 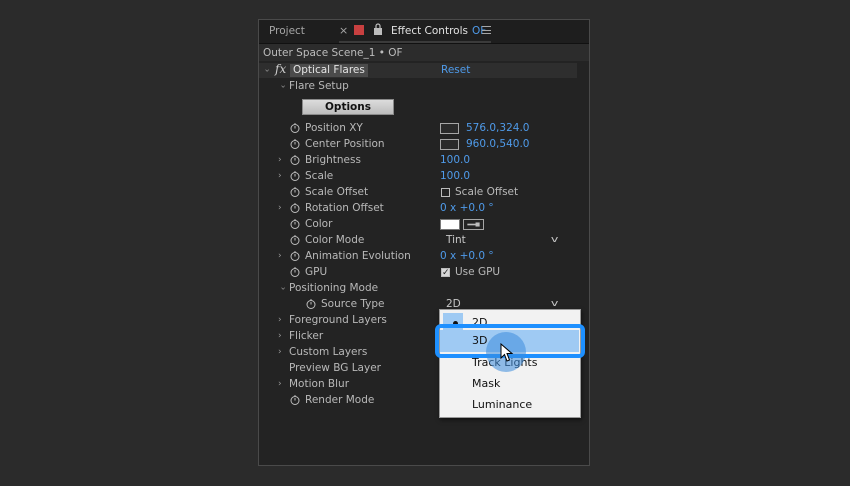 What do you see at coordinates (502, 404) in the screenshot?
I see `menu-item-label: Luminance` at bounding box center [502, 404].